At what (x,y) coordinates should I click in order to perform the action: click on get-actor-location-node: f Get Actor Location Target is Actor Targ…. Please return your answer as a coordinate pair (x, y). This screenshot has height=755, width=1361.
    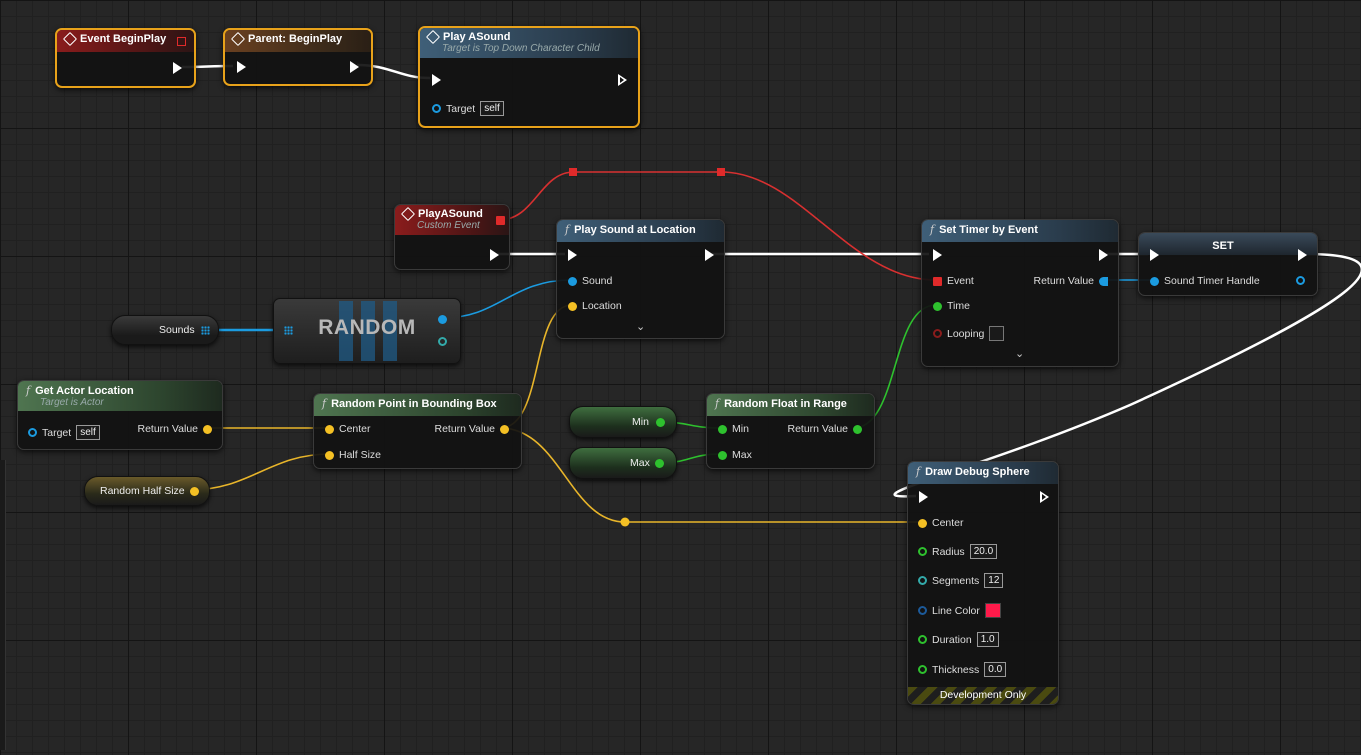
    Looking at the image, I should click on (120, 415).